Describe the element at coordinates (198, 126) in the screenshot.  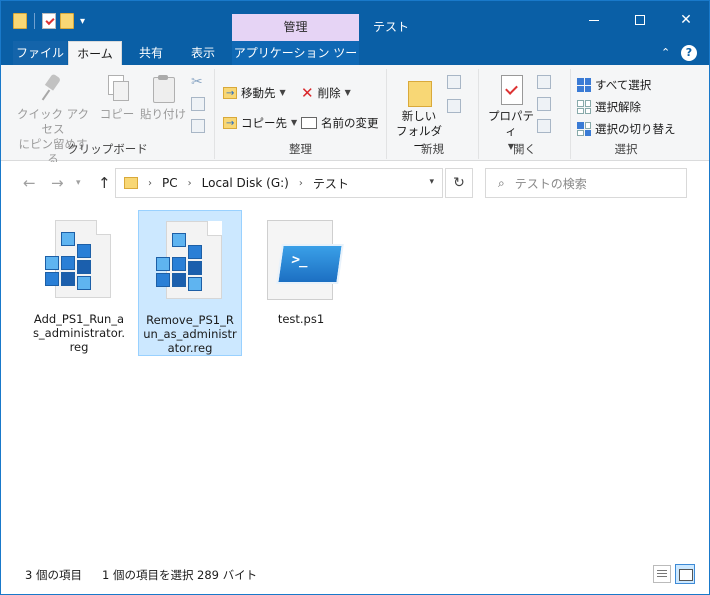
I see `paste-shortcut-icon` at that location.